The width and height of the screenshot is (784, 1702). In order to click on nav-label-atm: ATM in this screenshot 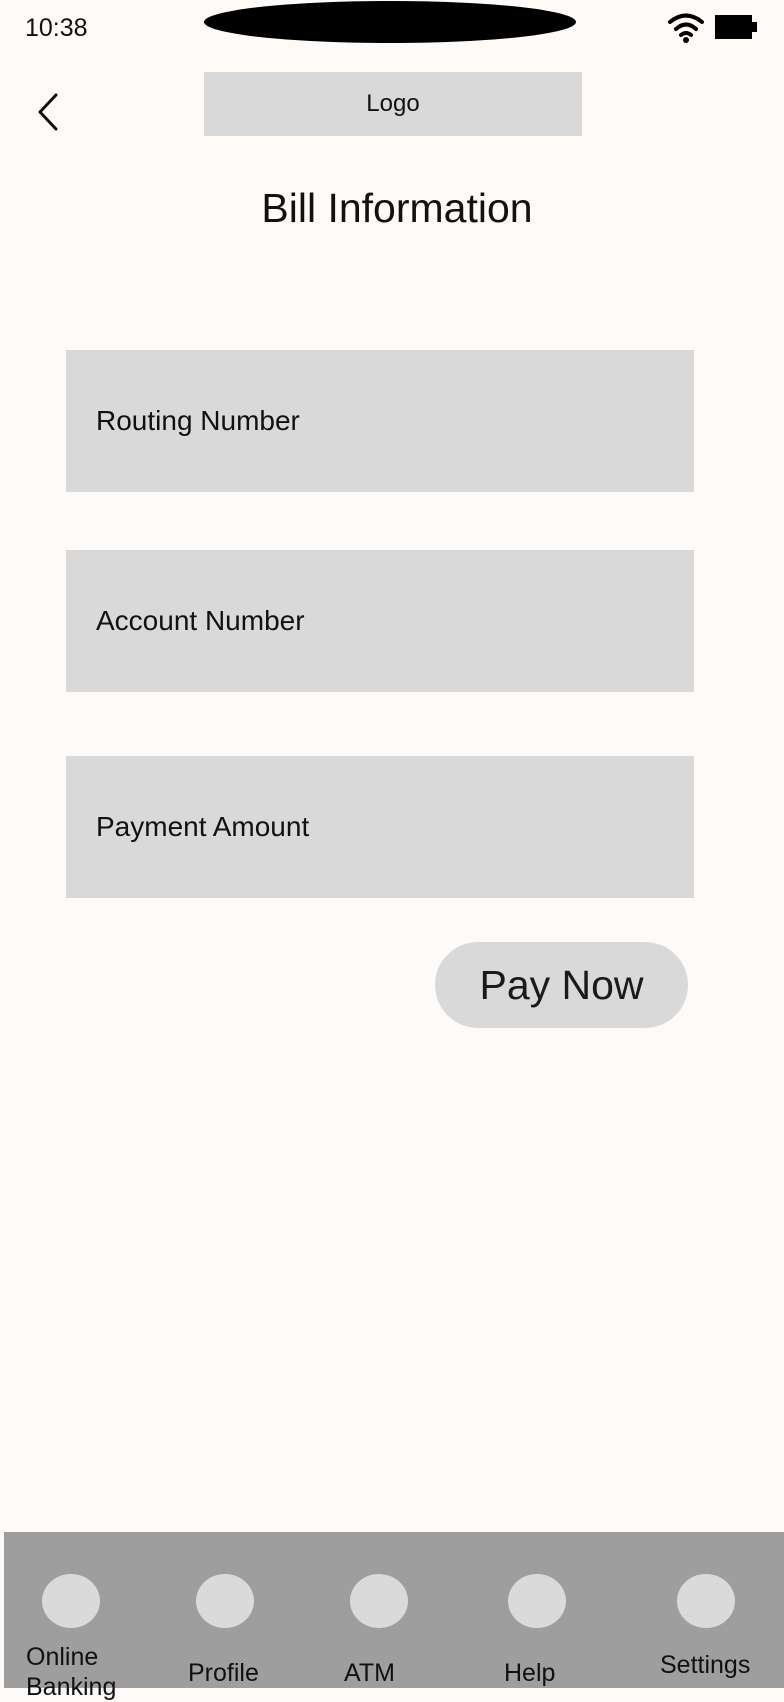, I will do `click(369, 1673)`.